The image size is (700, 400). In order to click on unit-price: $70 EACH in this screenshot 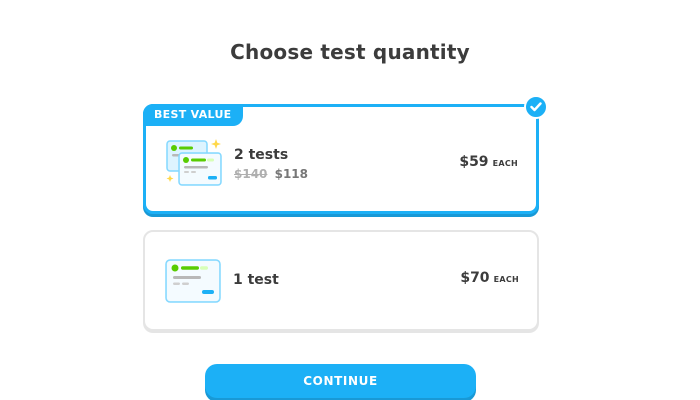, I will do `click(489, 278)`.